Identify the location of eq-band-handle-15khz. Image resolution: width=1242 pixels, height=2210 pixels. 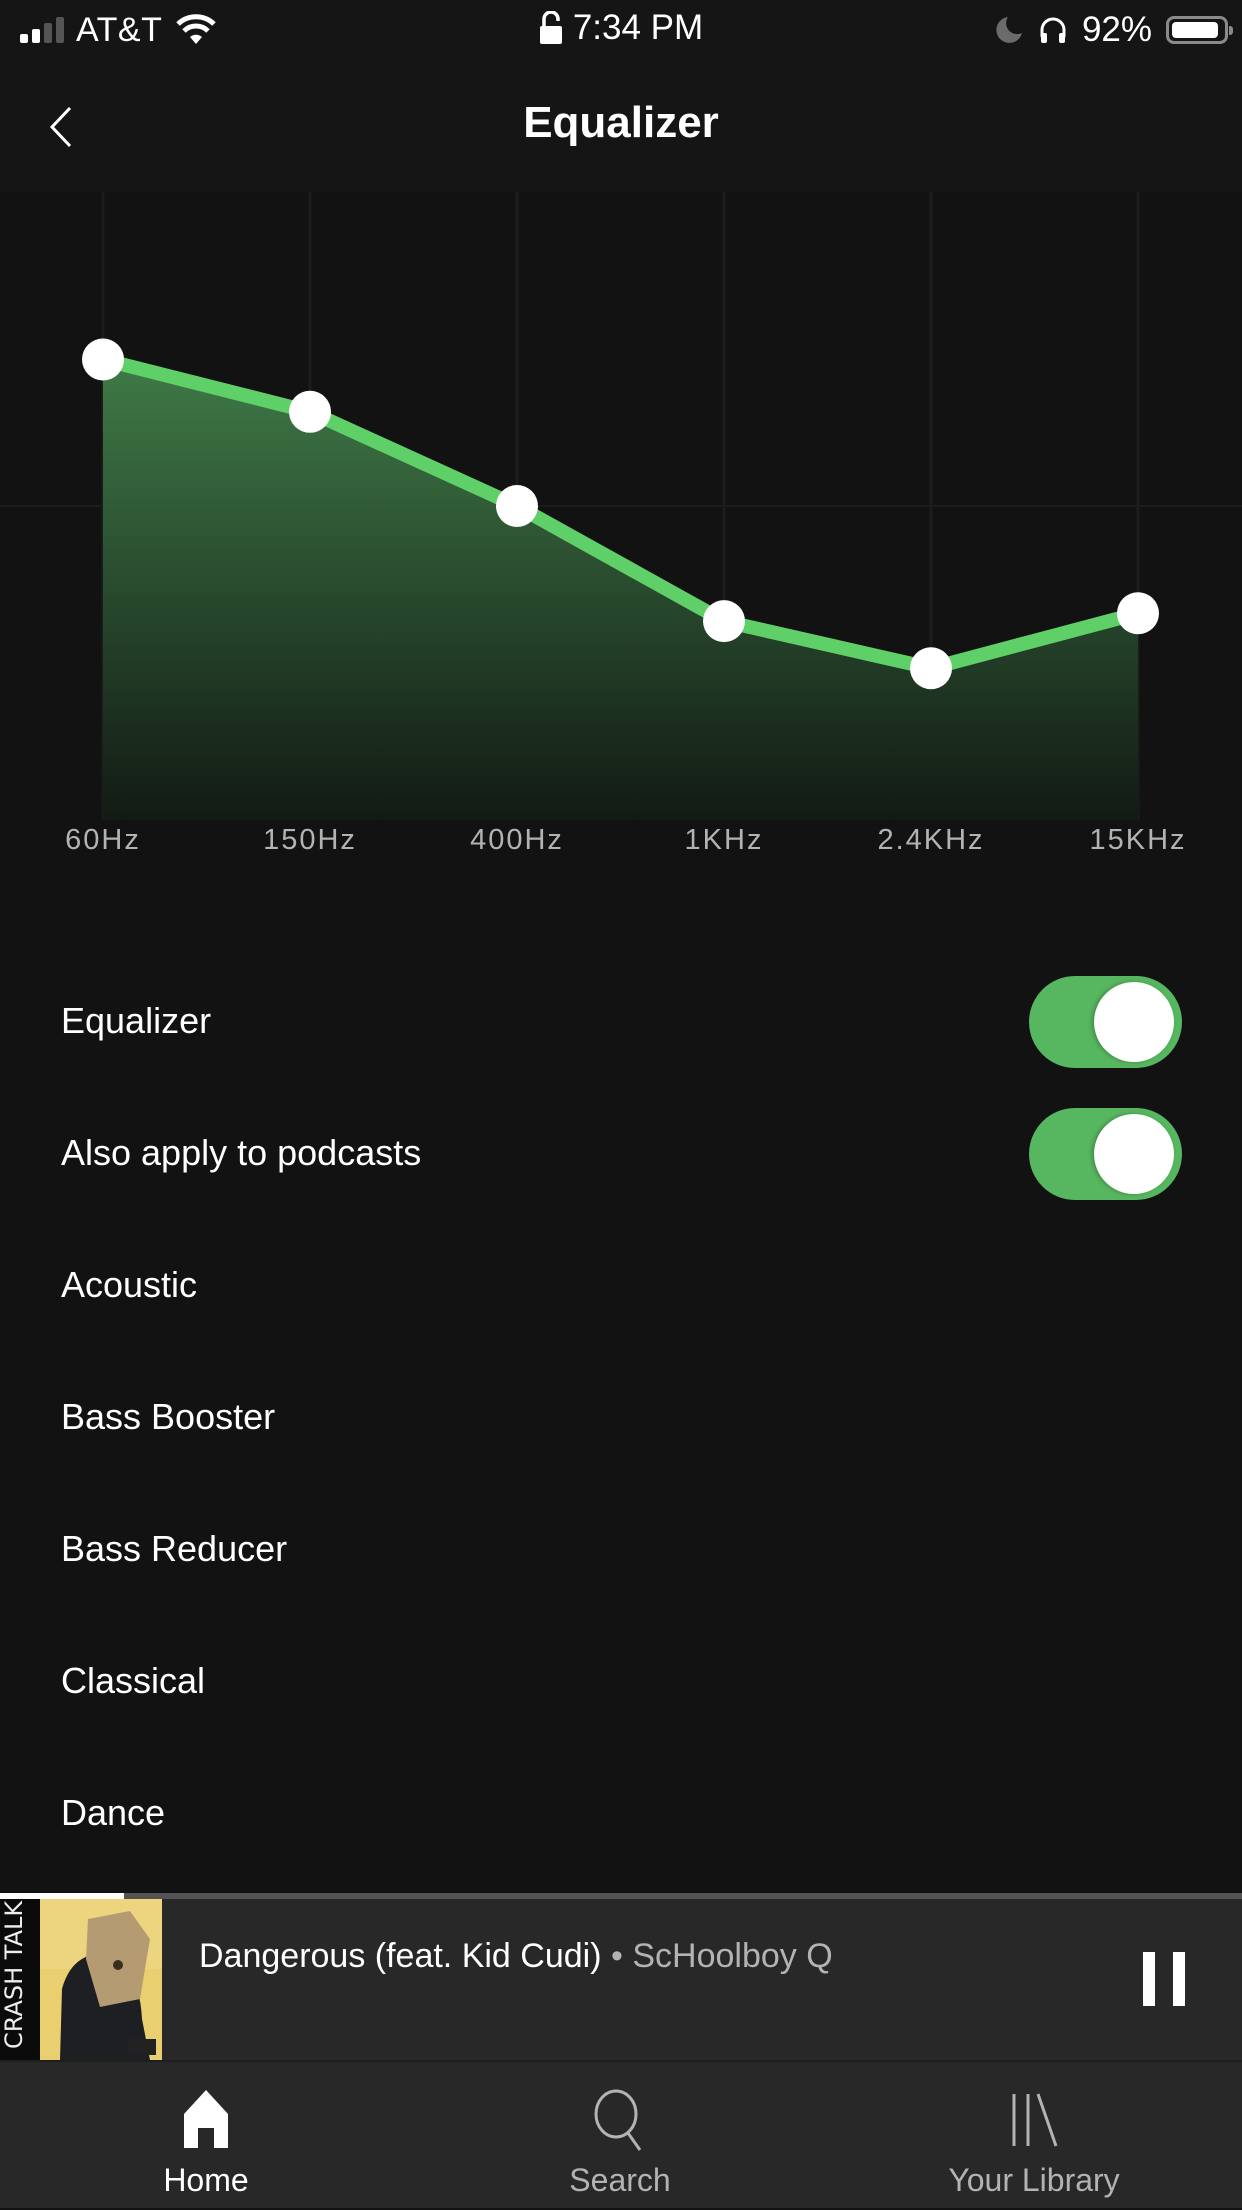
(1138, 613).